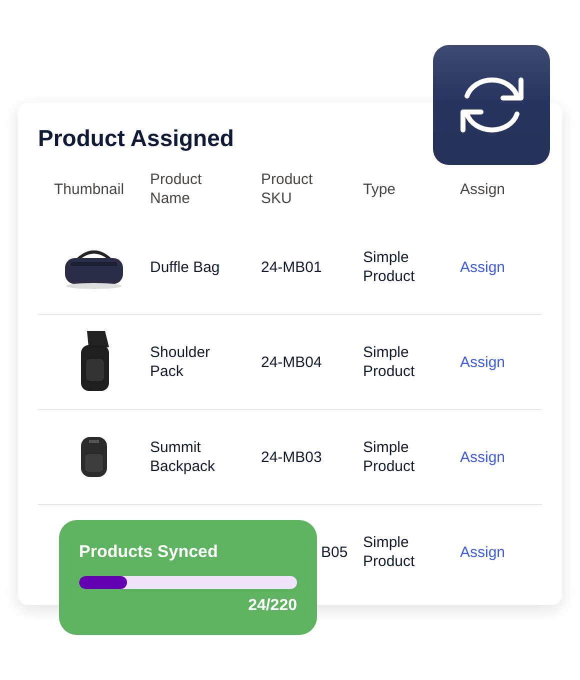  Describe the element at coordinates (136, 138) in the screenshot. I see `card-title: Product Assigned` at that location.